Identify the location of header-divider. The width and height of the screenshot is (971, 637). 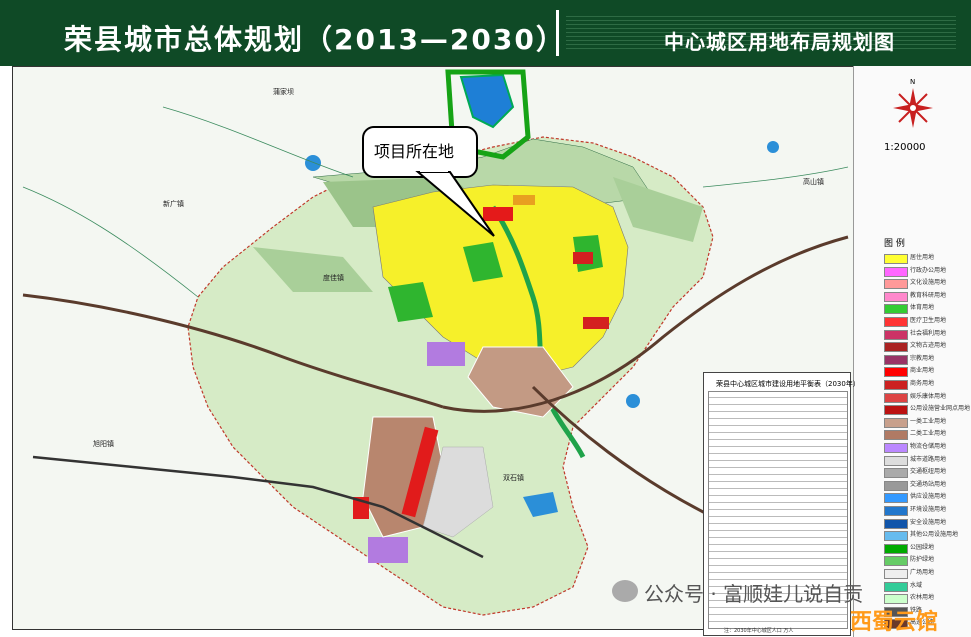
(557, 33).